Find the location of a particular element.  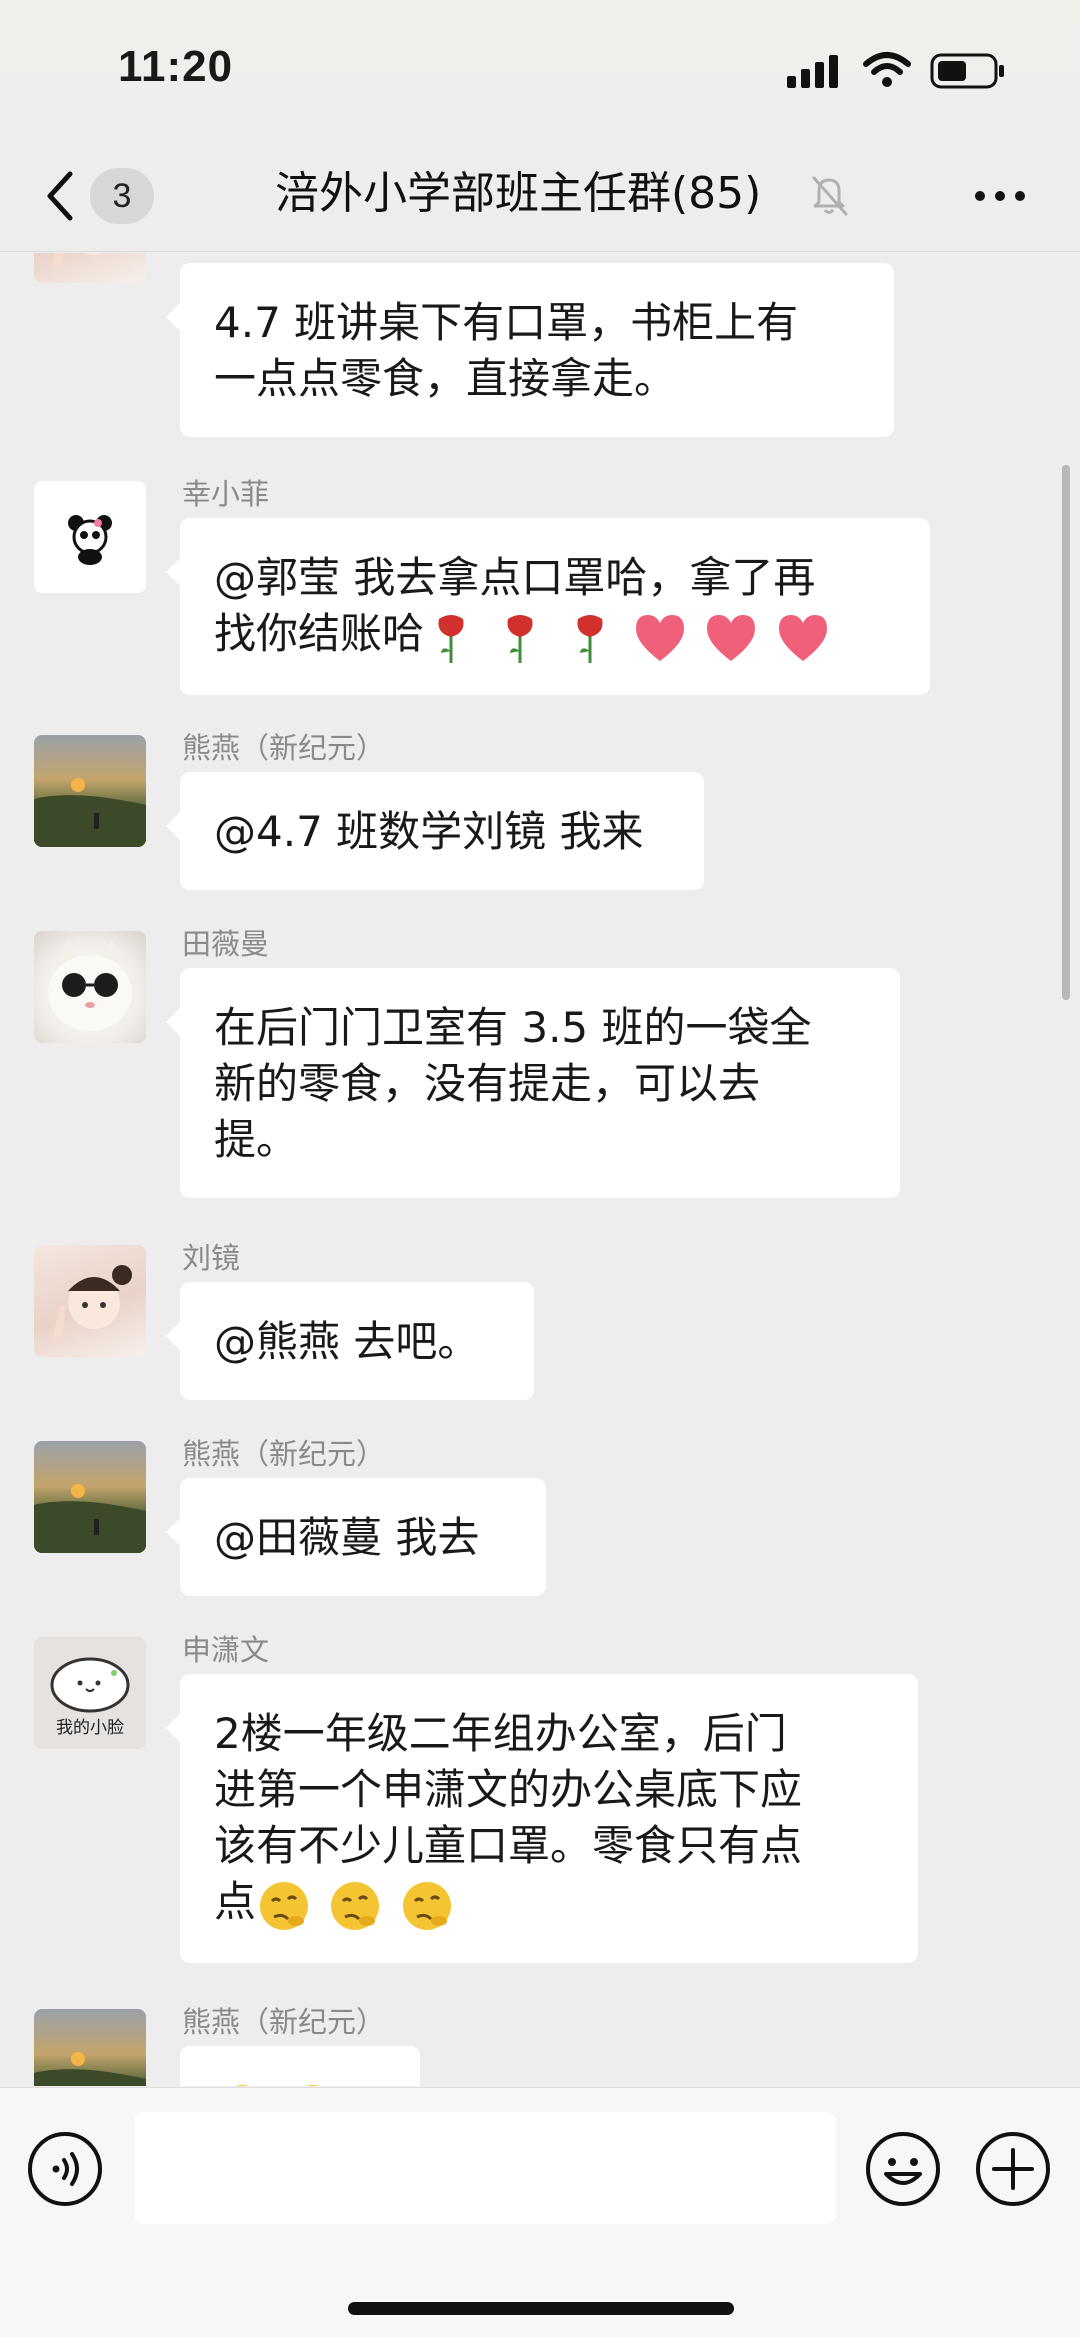

message-bubble: @4.7 班数学刘镜 我来 is located at coordinates (435, 831).